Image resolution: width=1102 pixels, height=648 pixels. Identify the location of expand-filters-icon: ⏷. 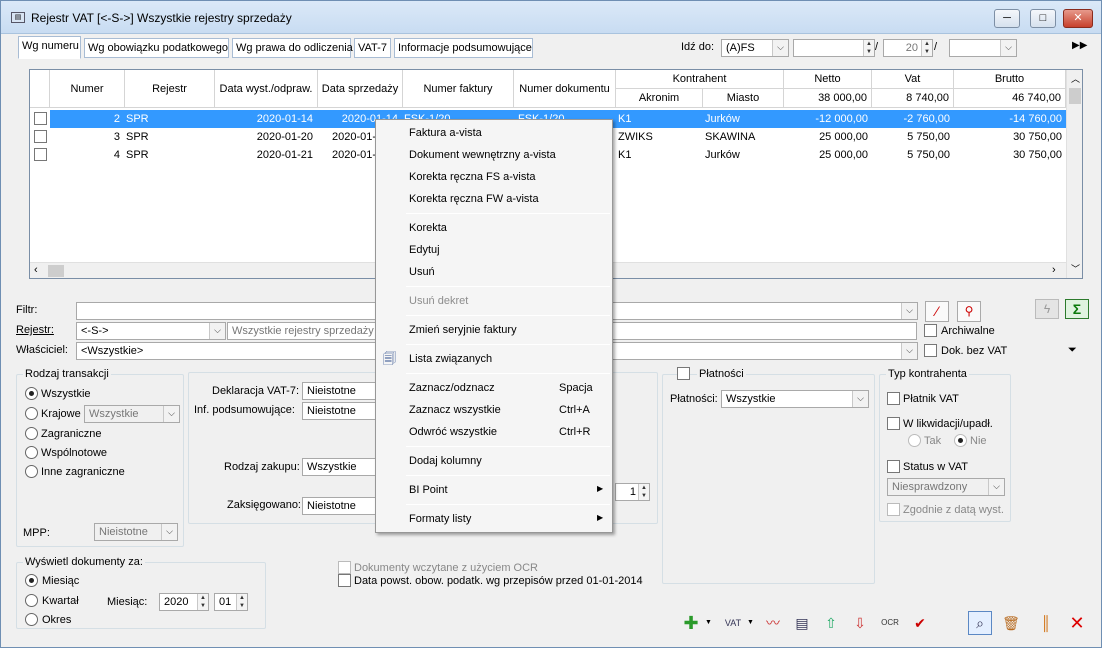
(1072, 350).